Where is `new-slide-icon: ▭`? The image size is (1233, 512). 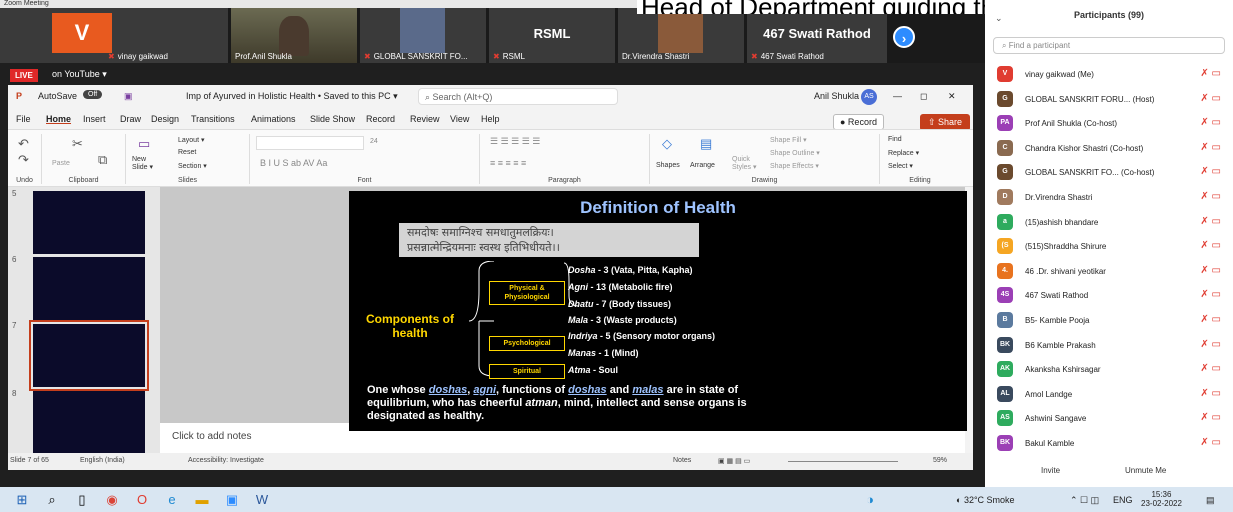
new-slide-icon: ▭ is located at coordinates (144, 144).